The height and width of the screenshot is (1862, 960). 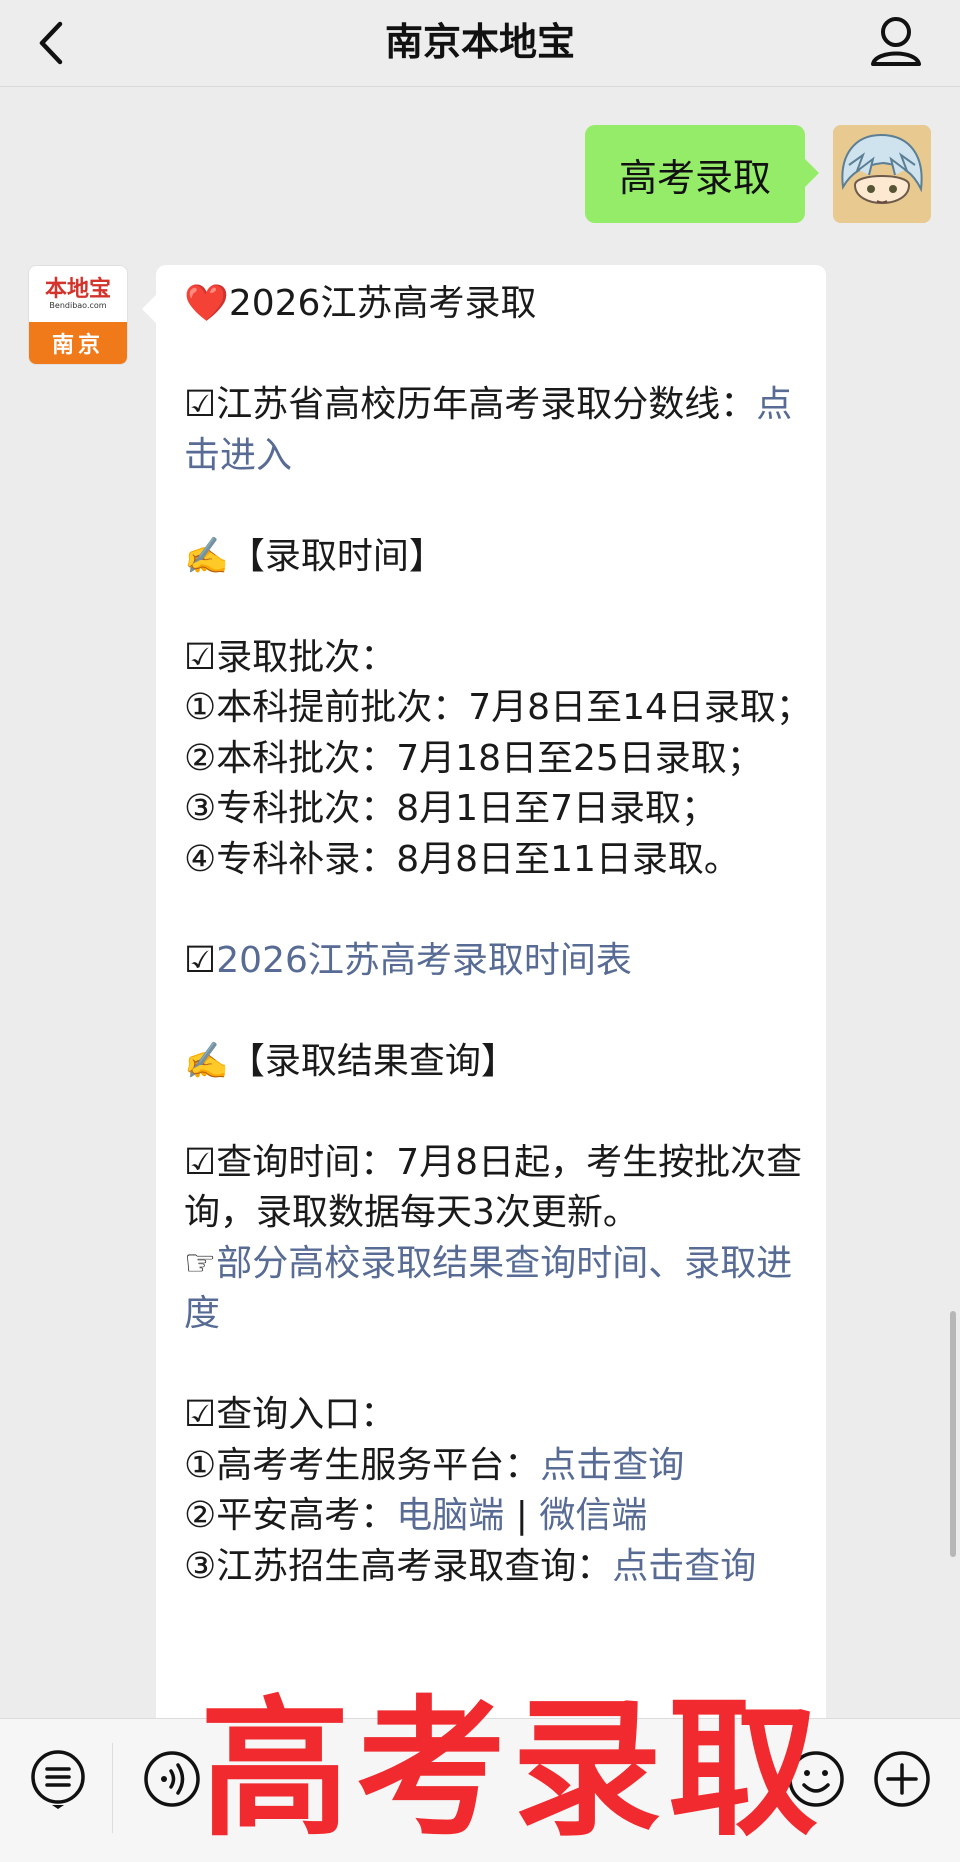 I want to click on message-text: ③江苏招生高考录取查询：, so click(x=398, y=1566).